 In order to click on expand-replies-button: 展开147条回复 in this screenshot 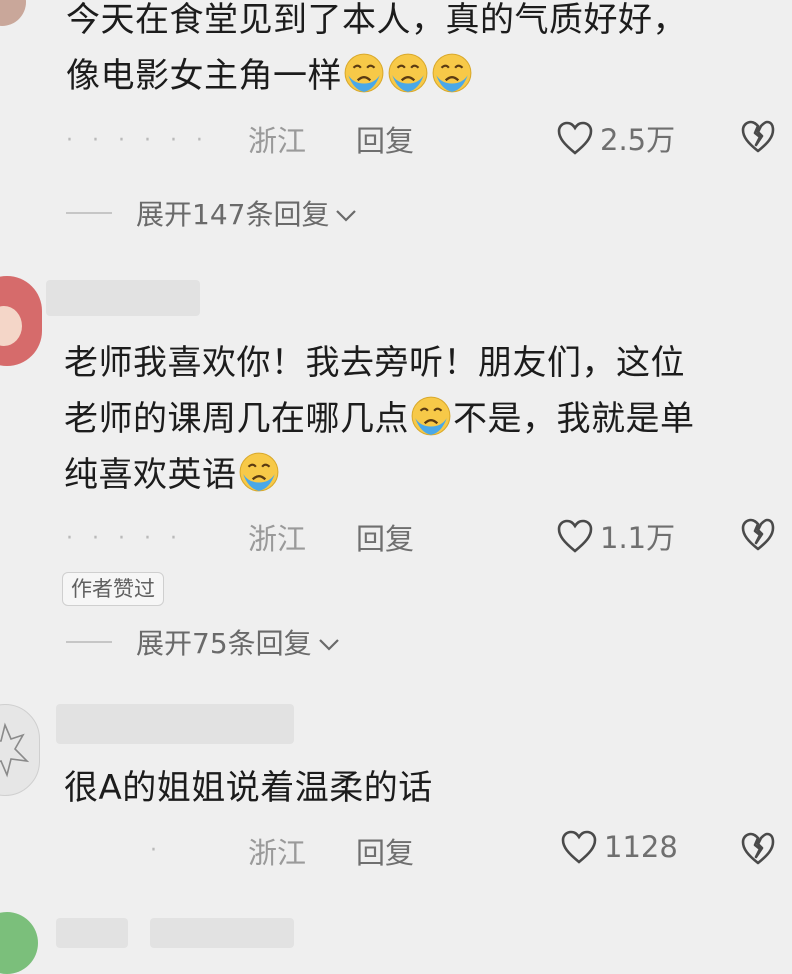, I will do `click(211, 213)`.